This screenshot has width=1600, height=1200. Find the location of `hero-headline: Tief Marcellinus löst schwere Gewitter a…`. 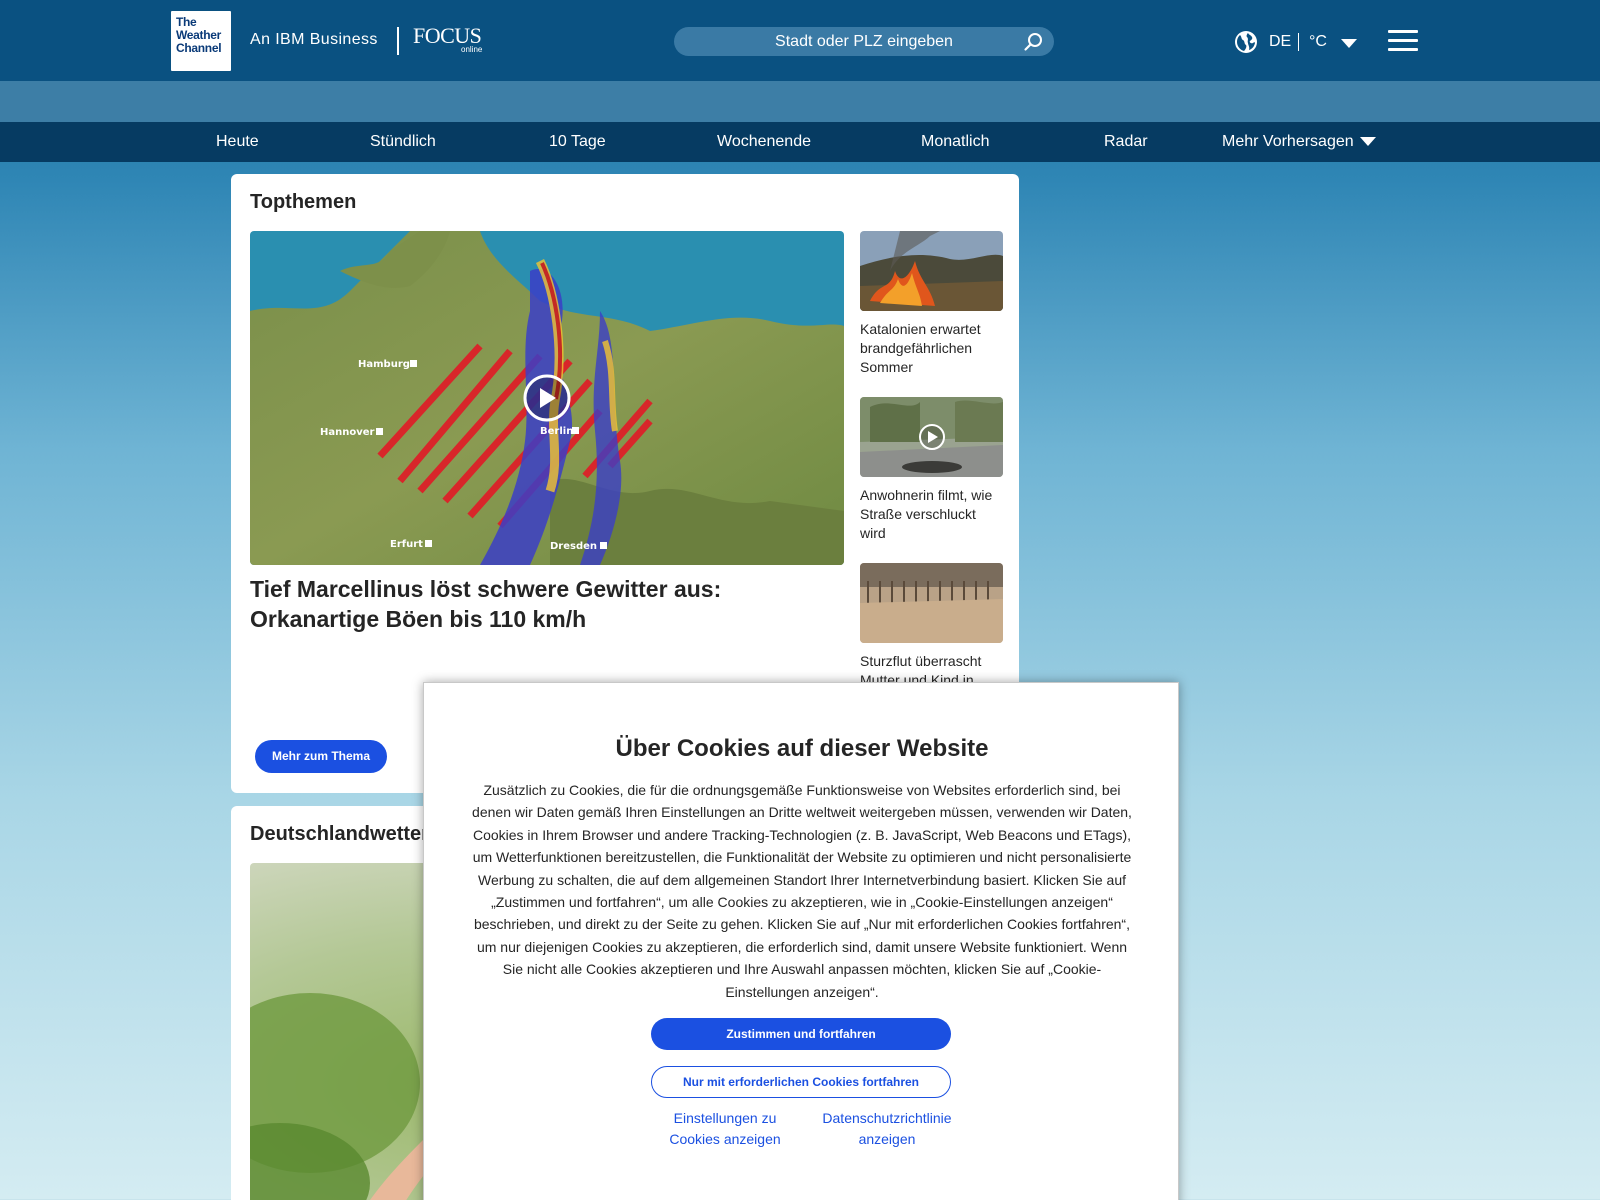

hero-headline: Tief Marcellinus löst schwere Gewitter a… is located at coordinates (530, 604).